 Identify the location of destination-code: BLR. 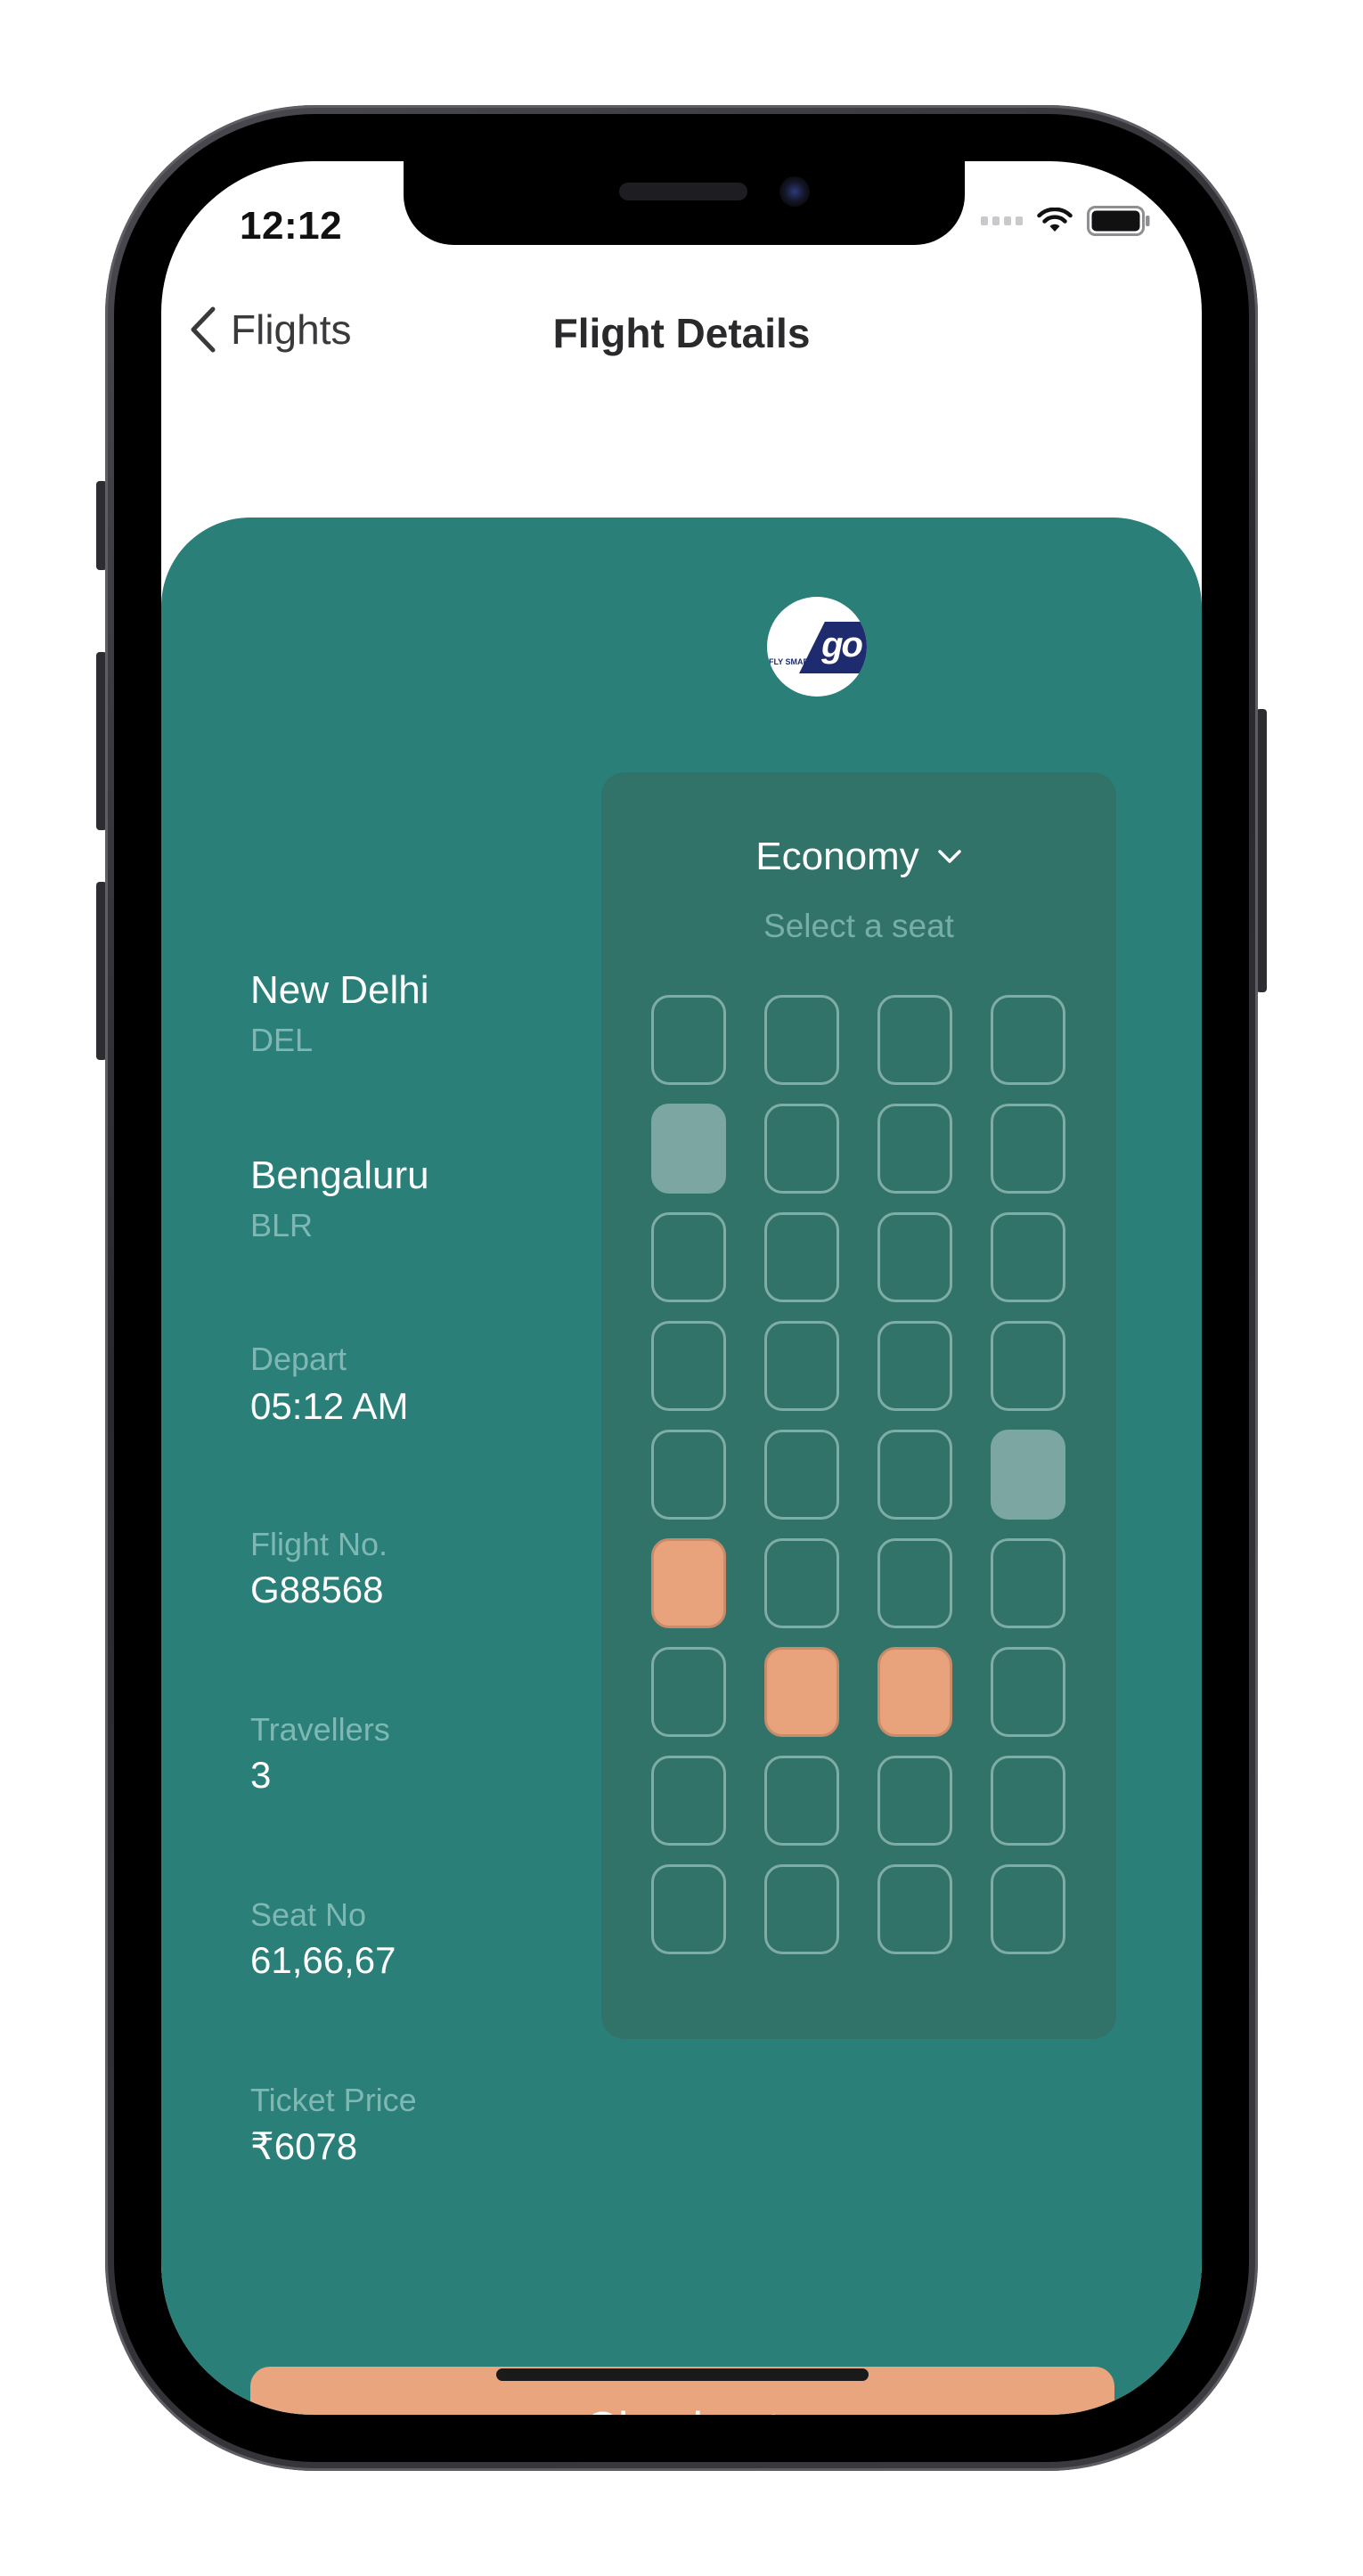
(282, 1225).